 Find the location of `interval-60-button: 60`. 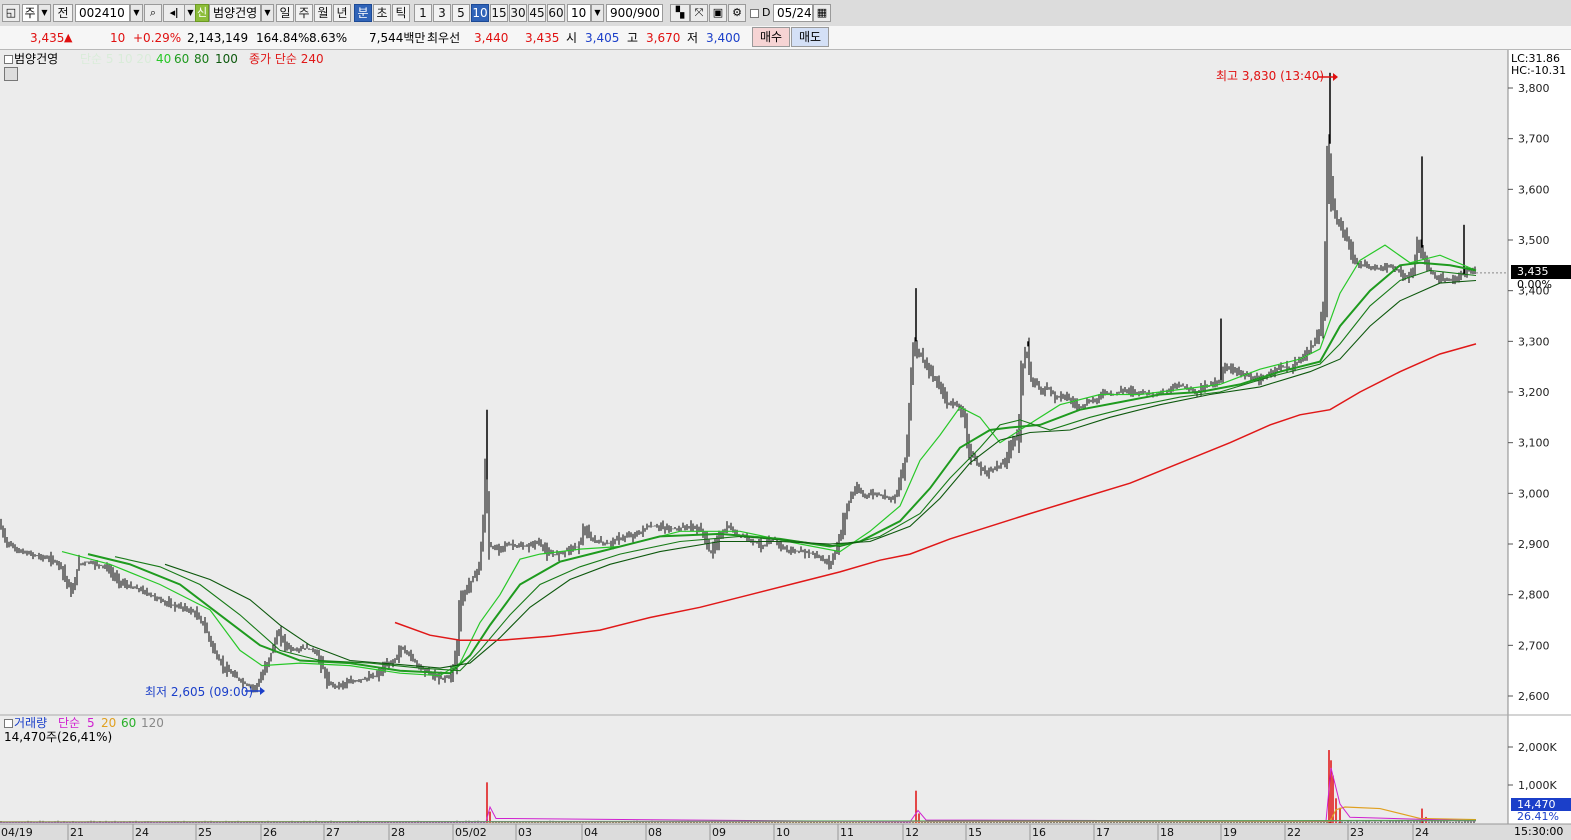

interval-60-button: 60 is located at coordinates (556, 13).